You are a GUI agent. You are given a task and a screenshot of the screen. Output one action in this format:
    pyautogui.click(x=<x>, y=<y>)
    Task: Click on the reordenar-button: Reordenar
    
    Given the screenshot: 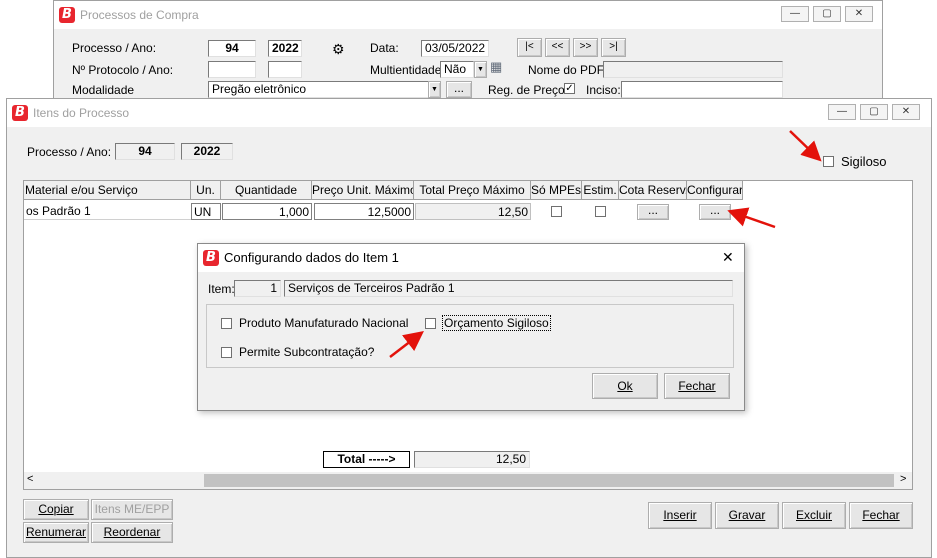 What is the action you would take?
    pyautogui.click(x=132, y=532)
    